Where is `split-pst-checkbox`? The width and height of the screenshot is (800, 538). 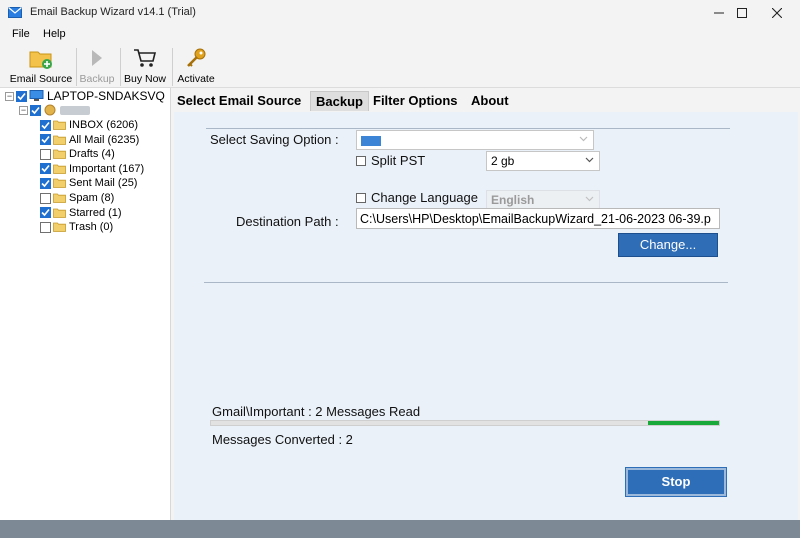 split-pst-checkbox is located at coordinates (361, 161).